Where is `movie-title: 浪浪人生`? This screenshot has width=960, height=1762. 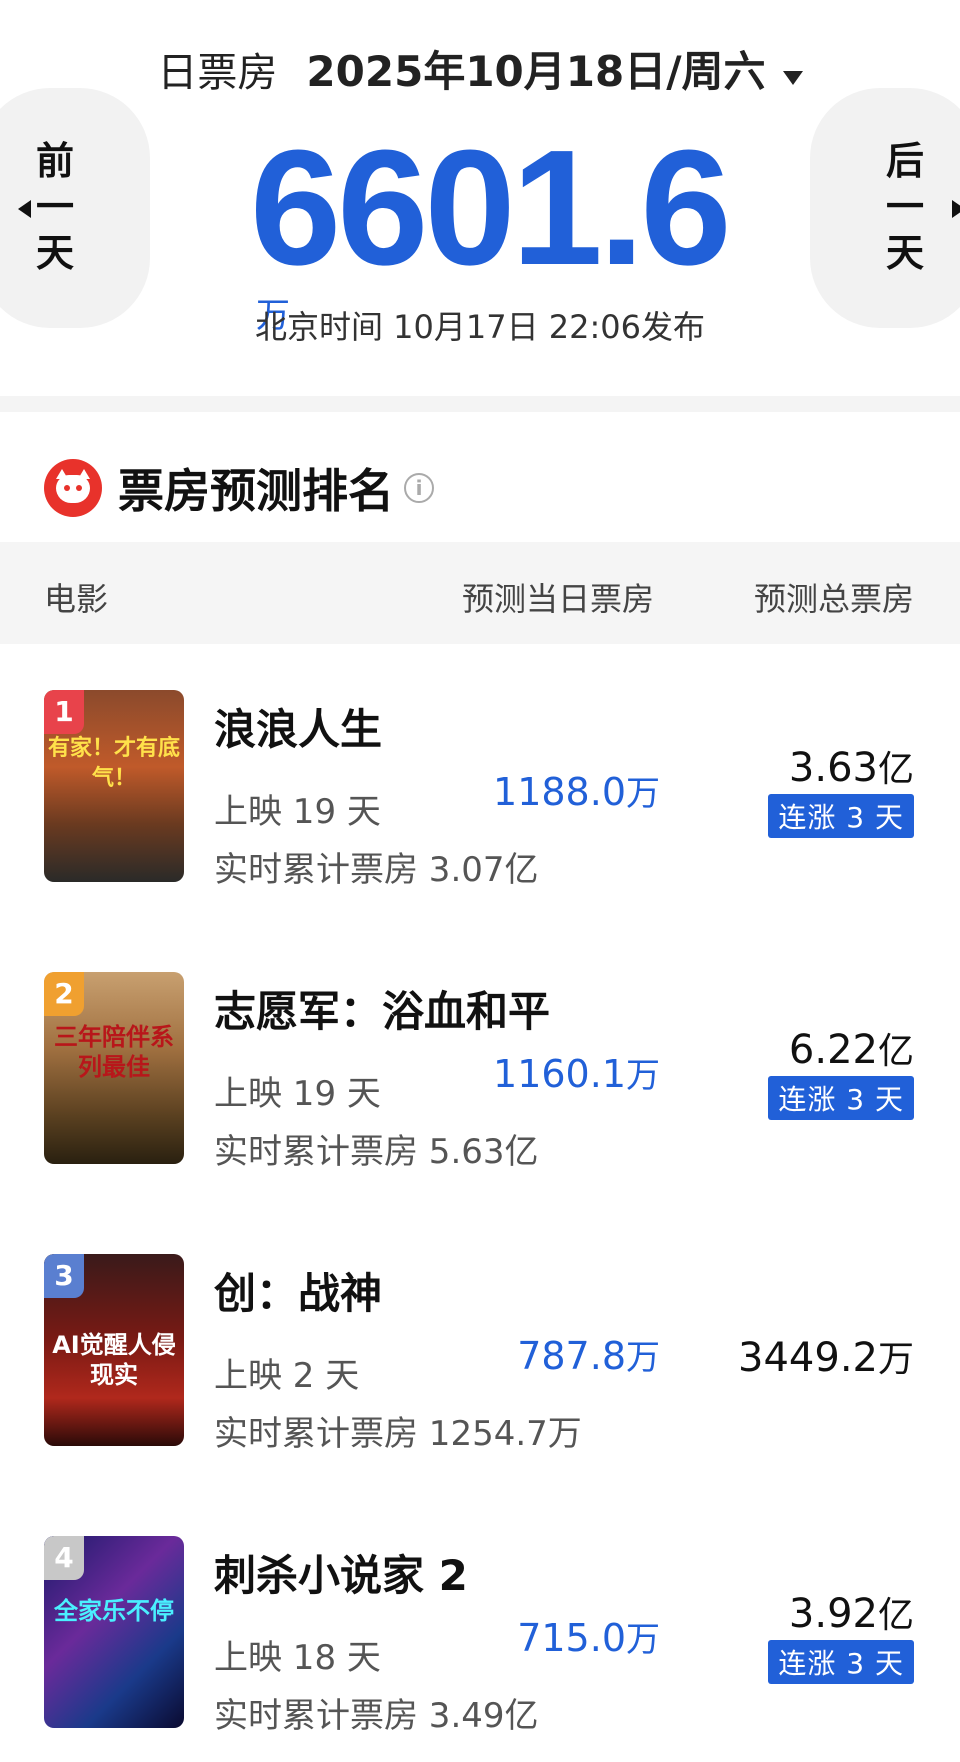
movie-title: 浪浪人生 is located at coordinates (298, 729).